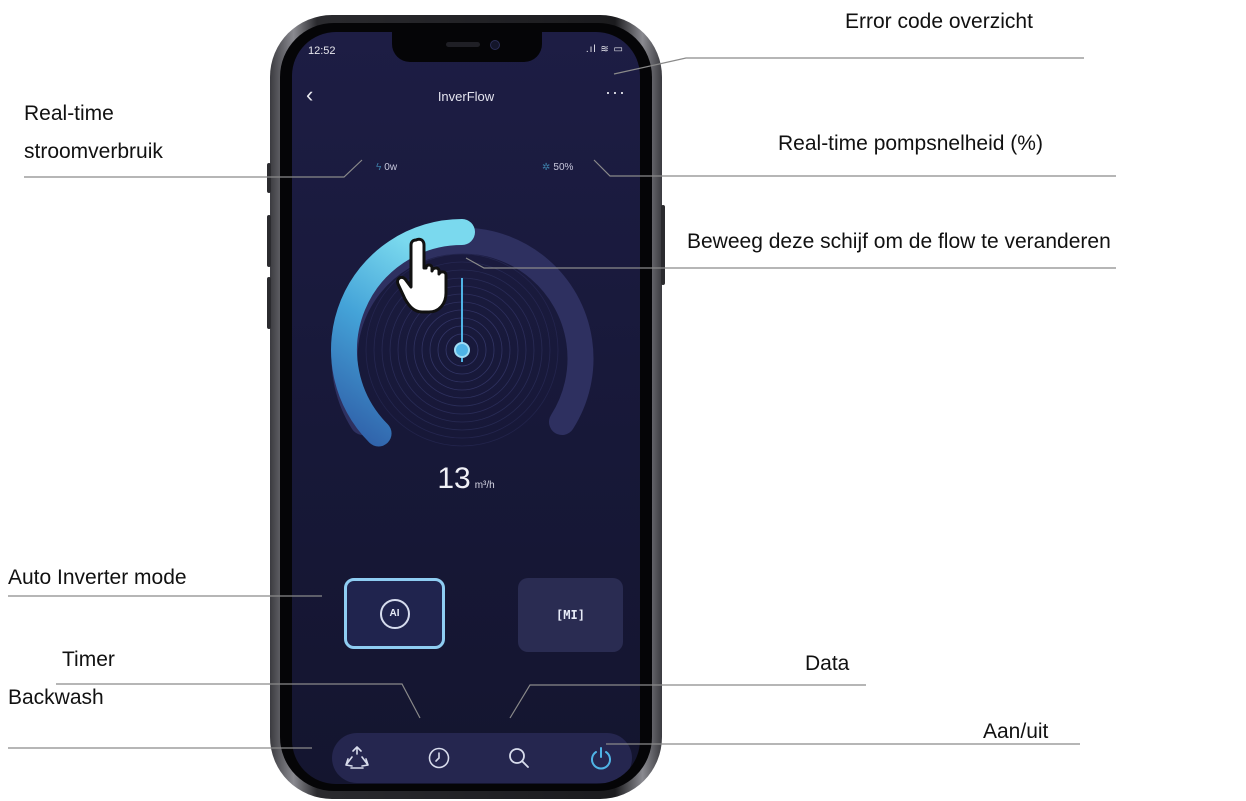 Image resolution: width=1246 pixels, height=801 pixels. What do you see at coordinates (687, 701) in the screenshot?
I see `leader-data` at bounding box center [687, 701].